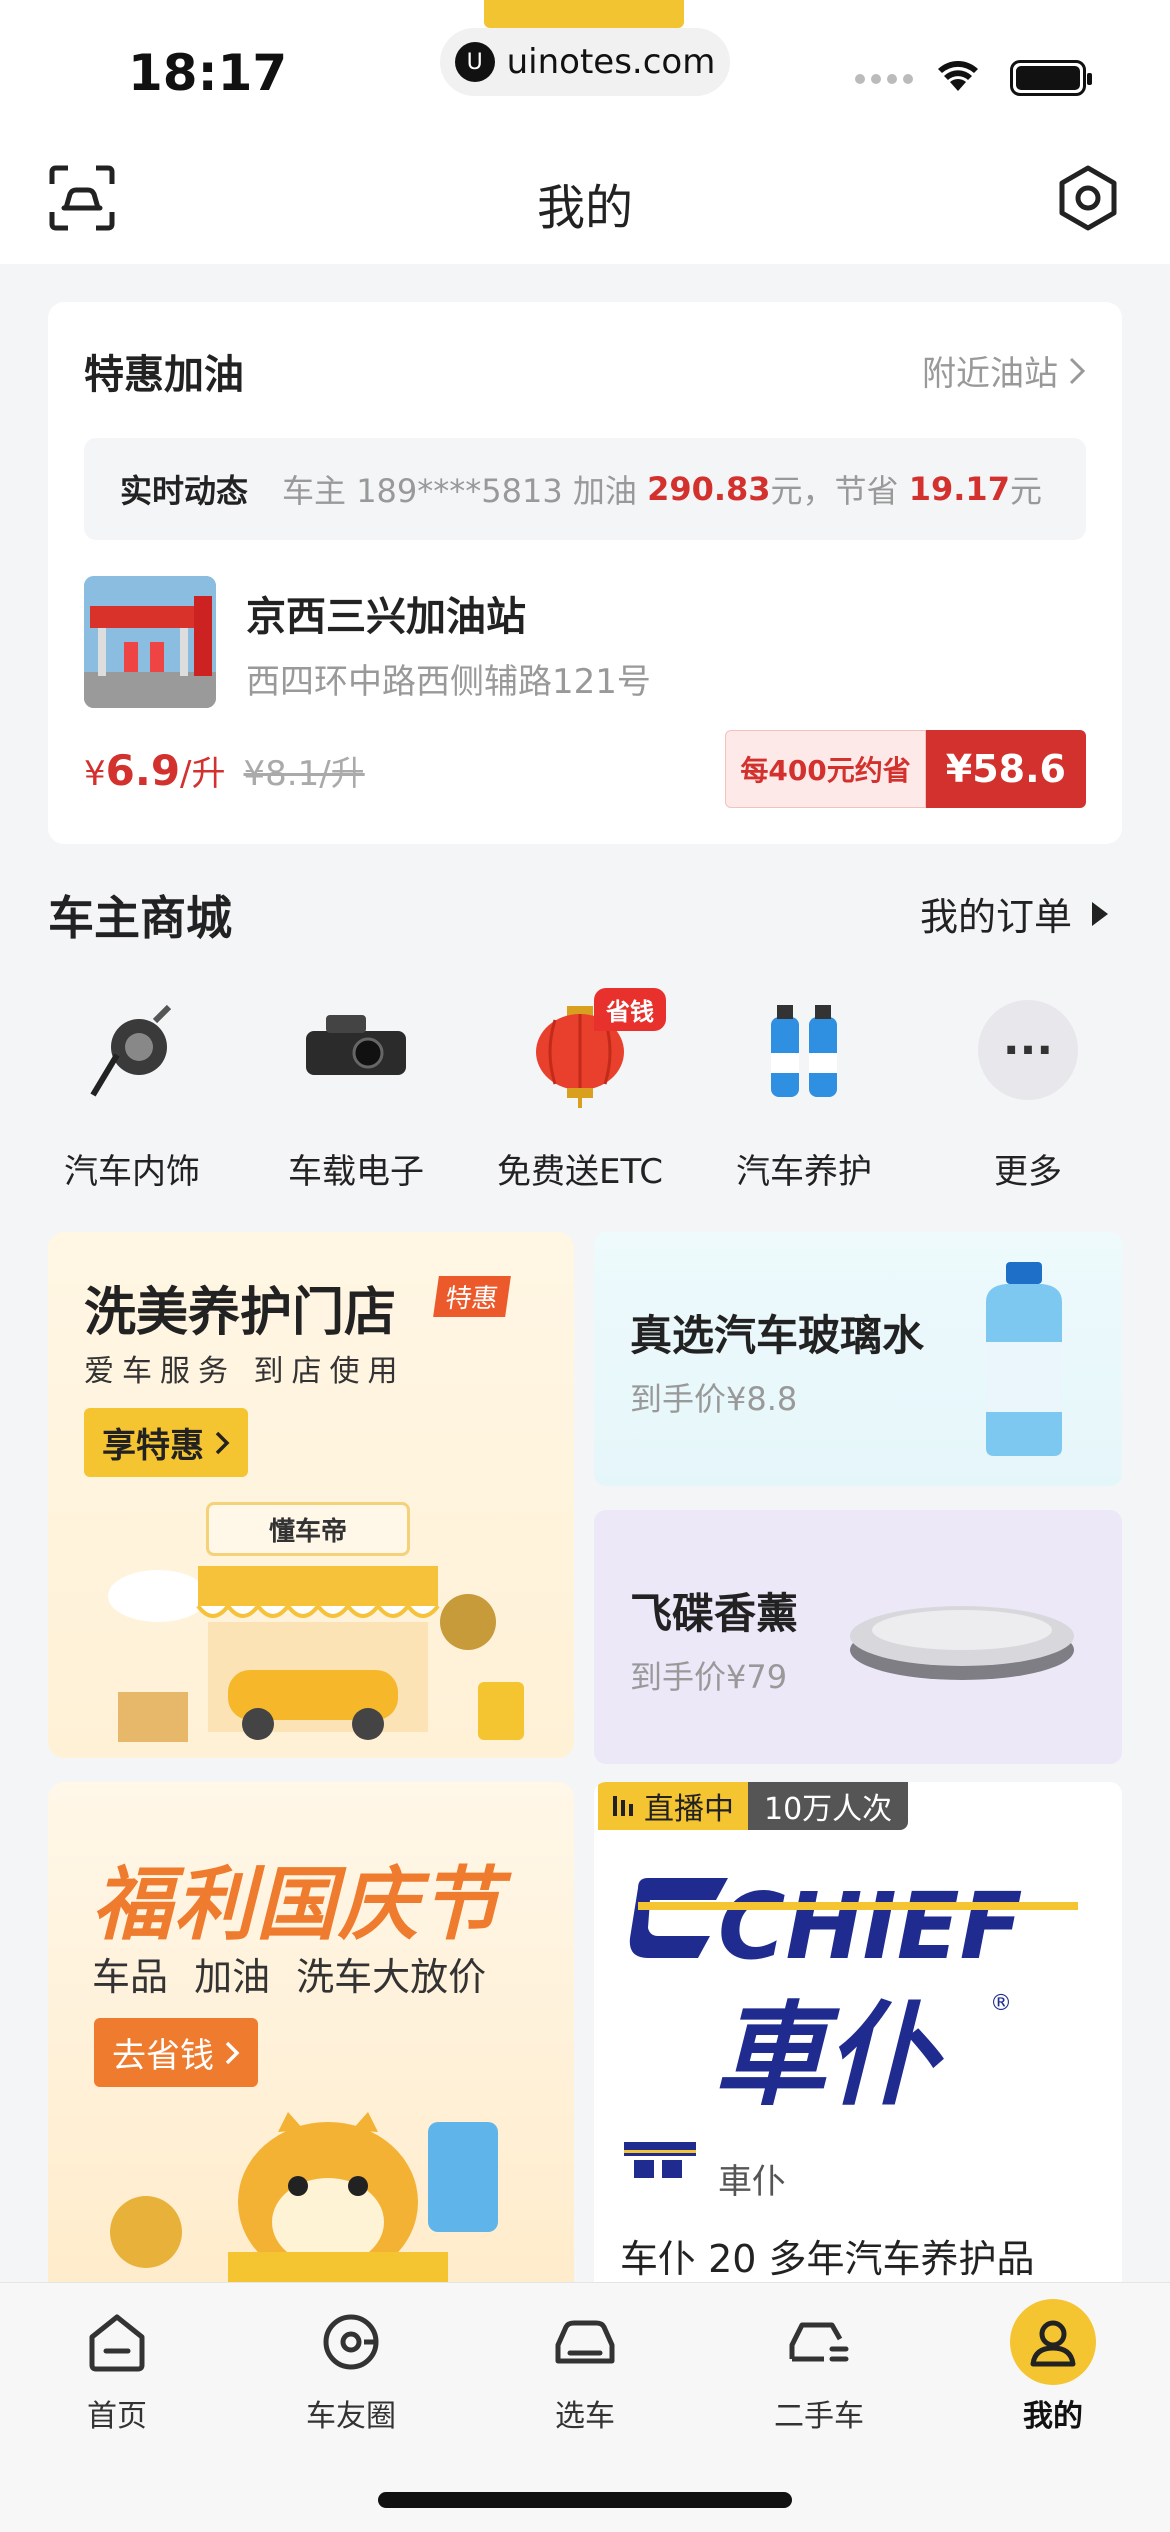 This screenshot has height=2532, width=1170. I want to click on promo-tag: 特惠, so click(472, 1296).